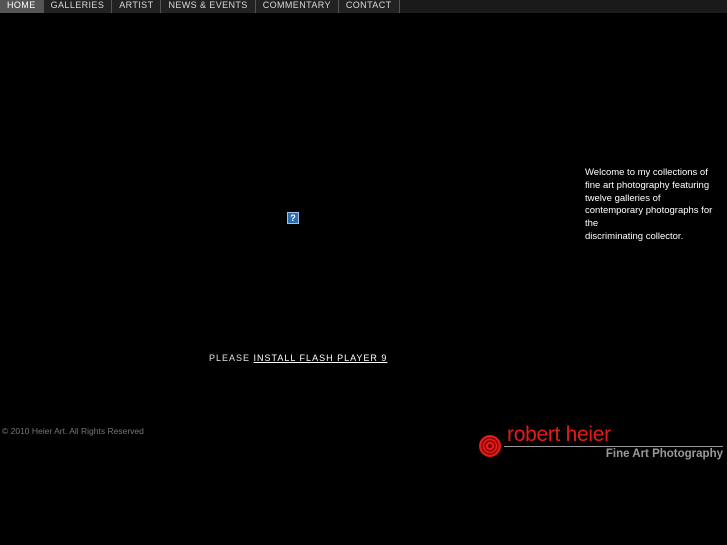  I want to click on logo-tagline: Fine Art Photography, so click(664, 454).